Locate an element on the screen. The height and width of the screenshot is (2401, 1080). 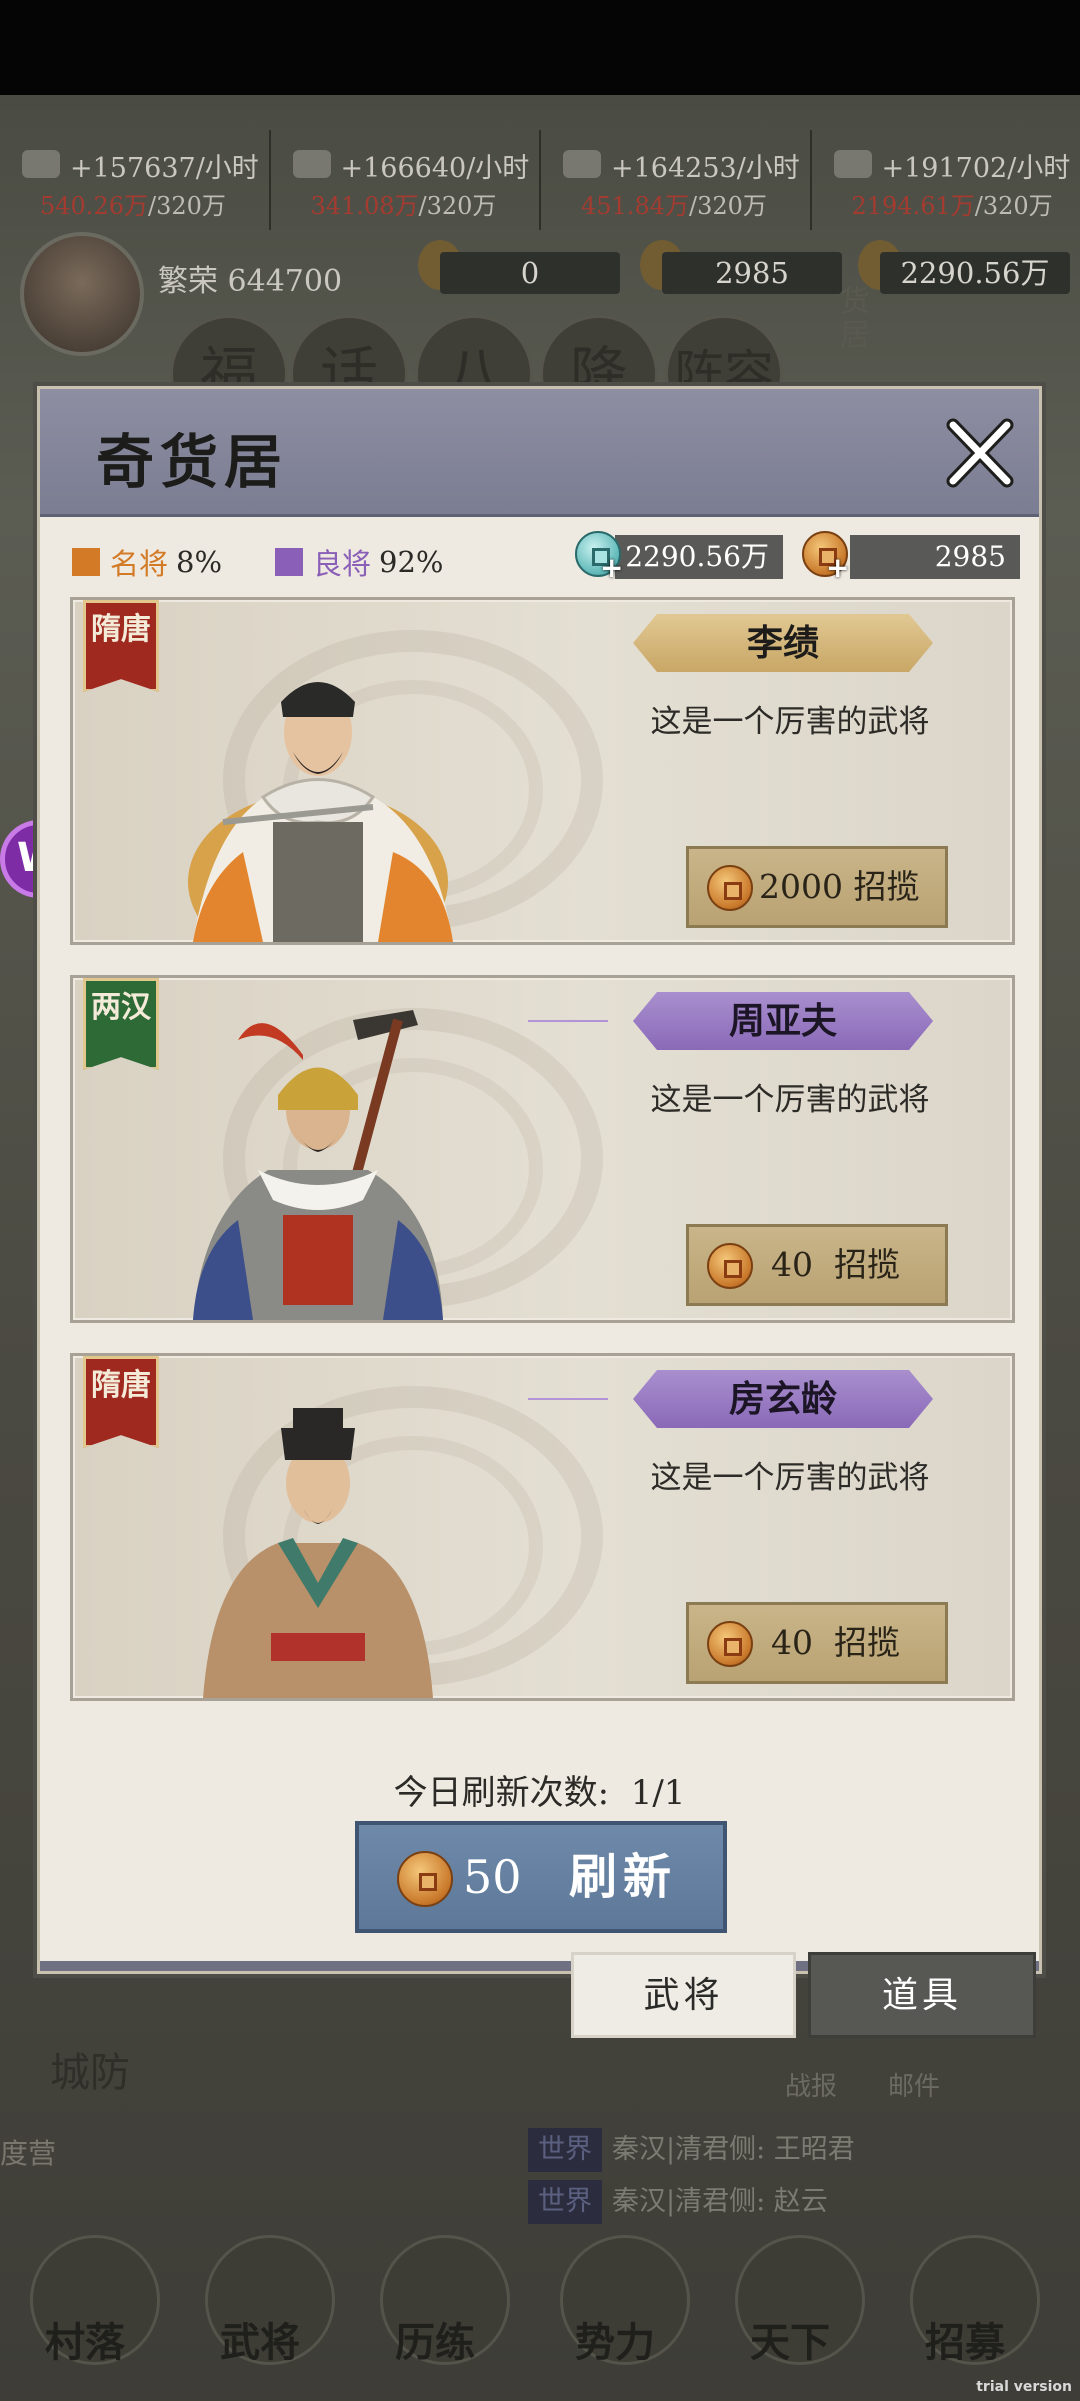
nav-recruit-label: 招募 is located at coordinates (965, 2342).